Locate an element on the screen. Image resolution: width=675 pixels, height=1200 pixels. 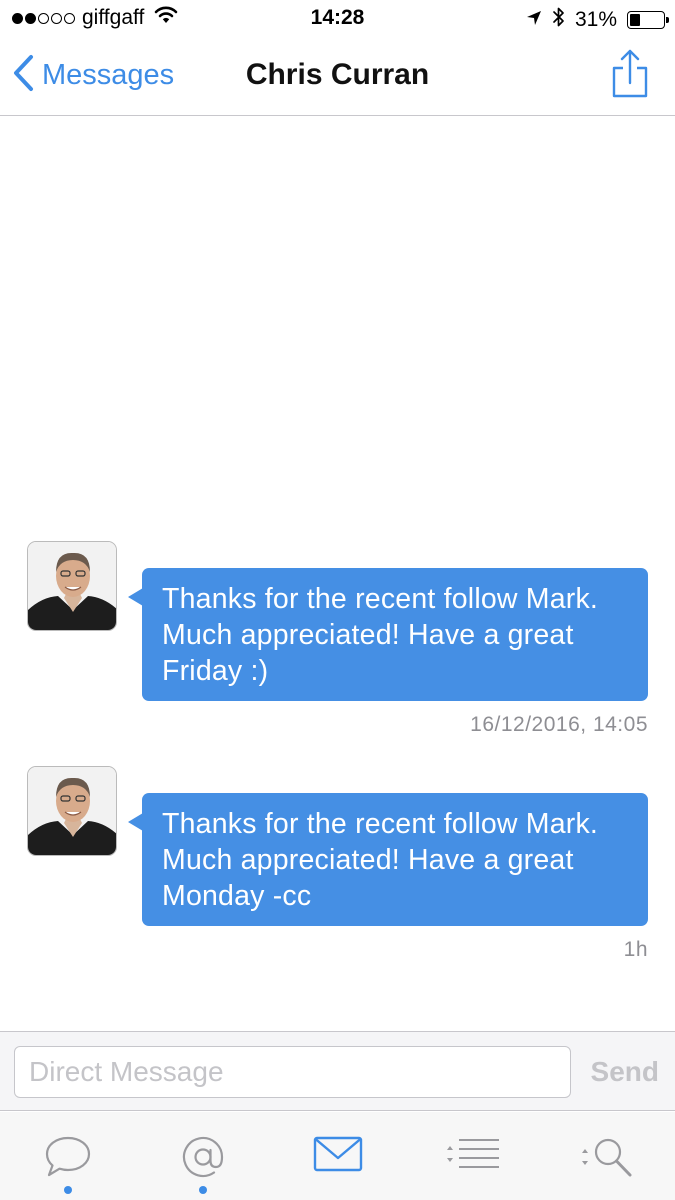
message-timestamp: 1h is located at coordinates (635, 949).